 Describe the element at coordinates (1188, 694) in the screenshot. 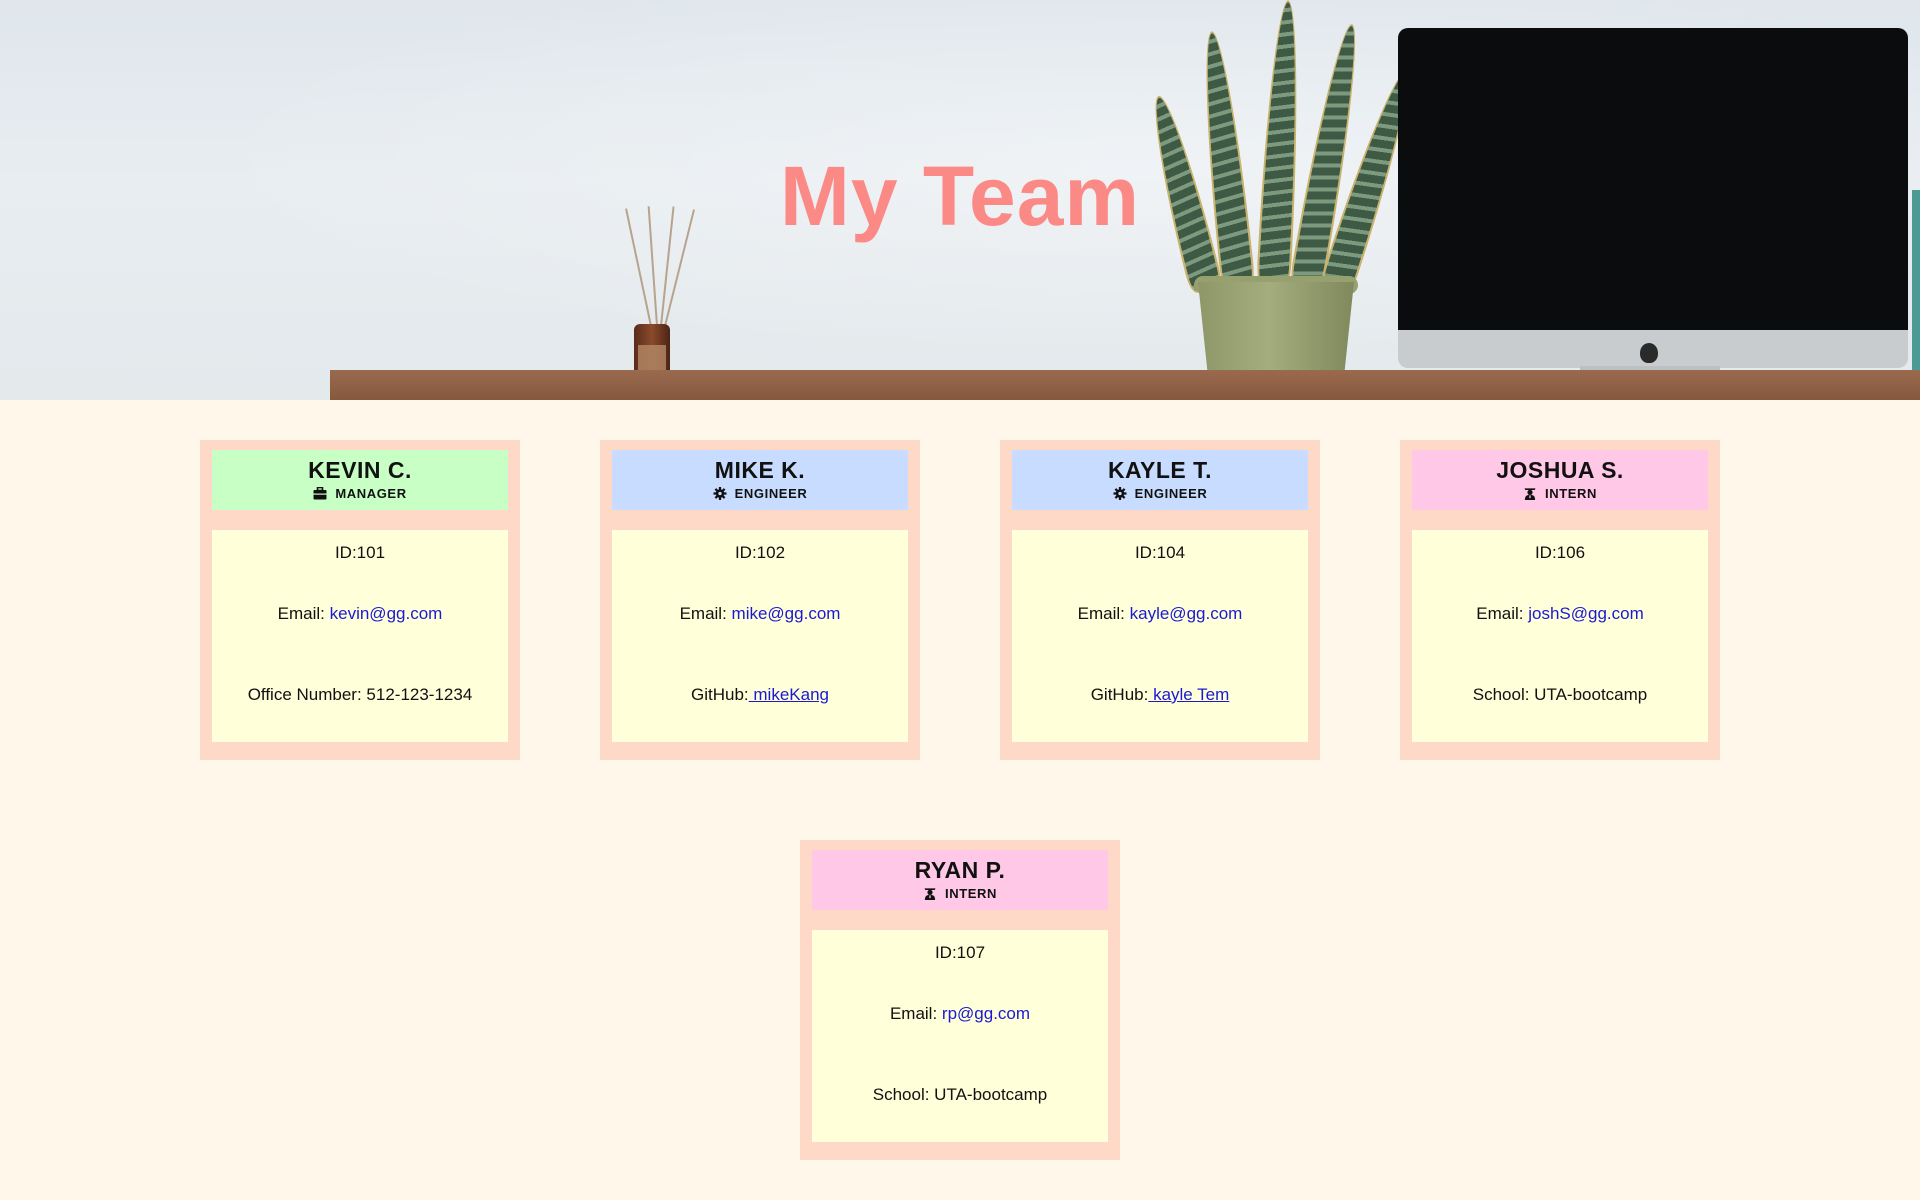

I see `github-link: kayle Tem` at that location.